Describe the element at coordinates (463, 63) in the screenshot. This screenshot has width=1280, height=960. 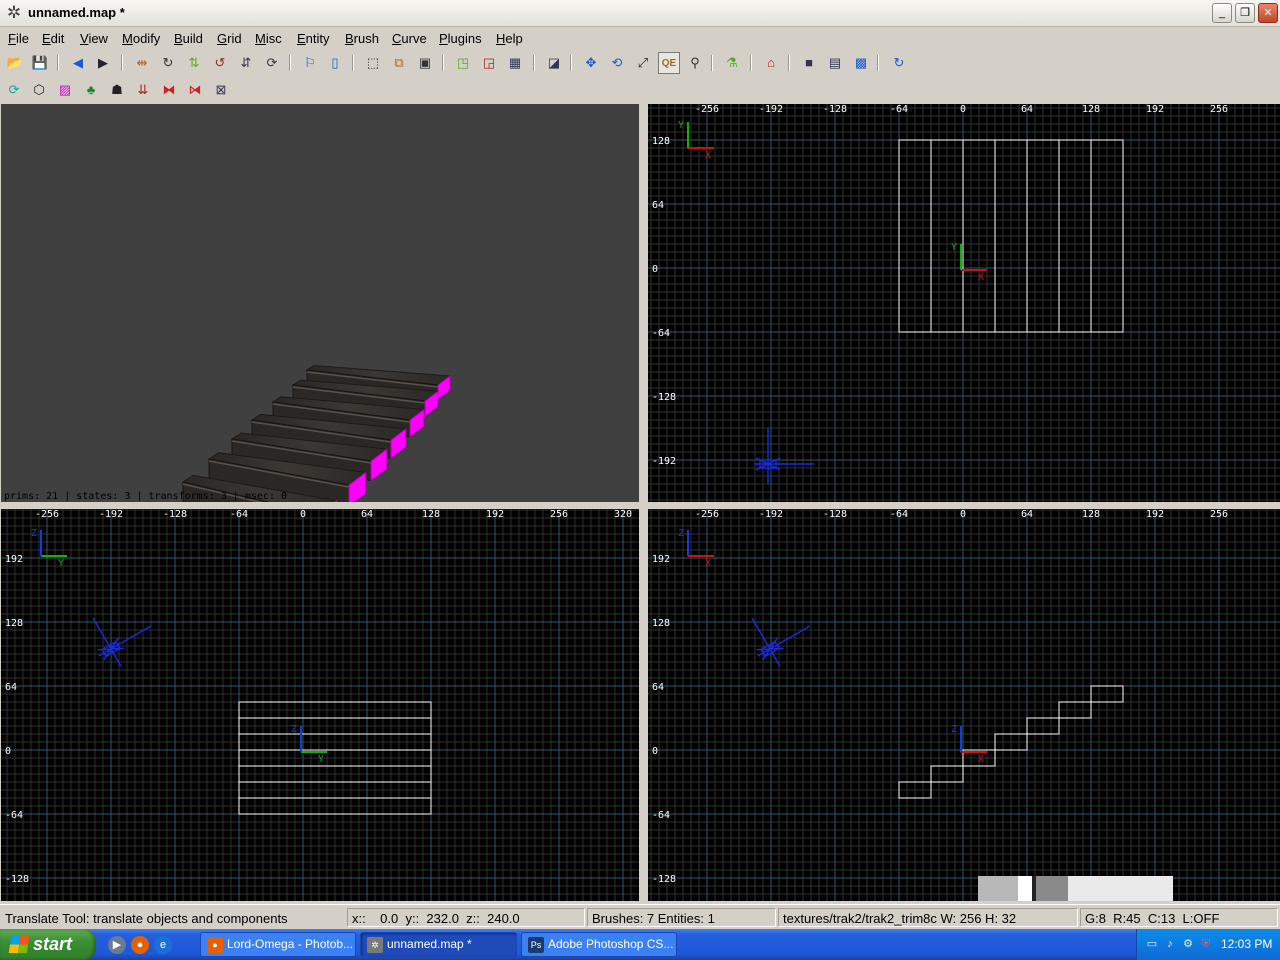
I see `clipper-icon: ◳` at that location.